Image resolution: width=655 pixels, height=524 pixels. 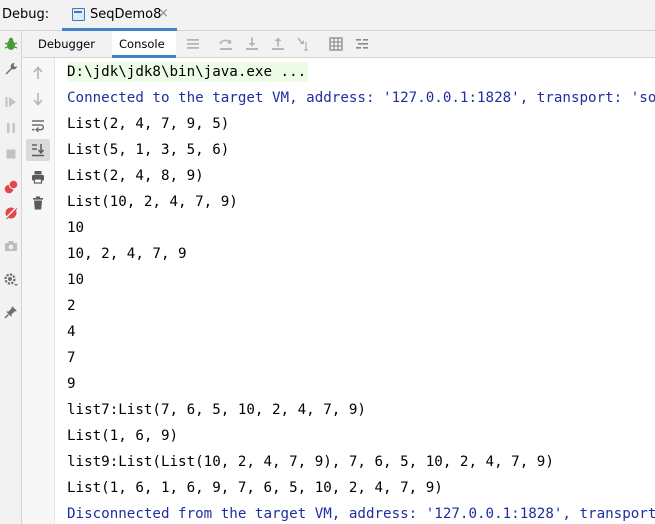 What do you see at coordinates (11, 187) in the screenshot?
I see `view-breakpoints-icon` at bounding box center [11, 187].